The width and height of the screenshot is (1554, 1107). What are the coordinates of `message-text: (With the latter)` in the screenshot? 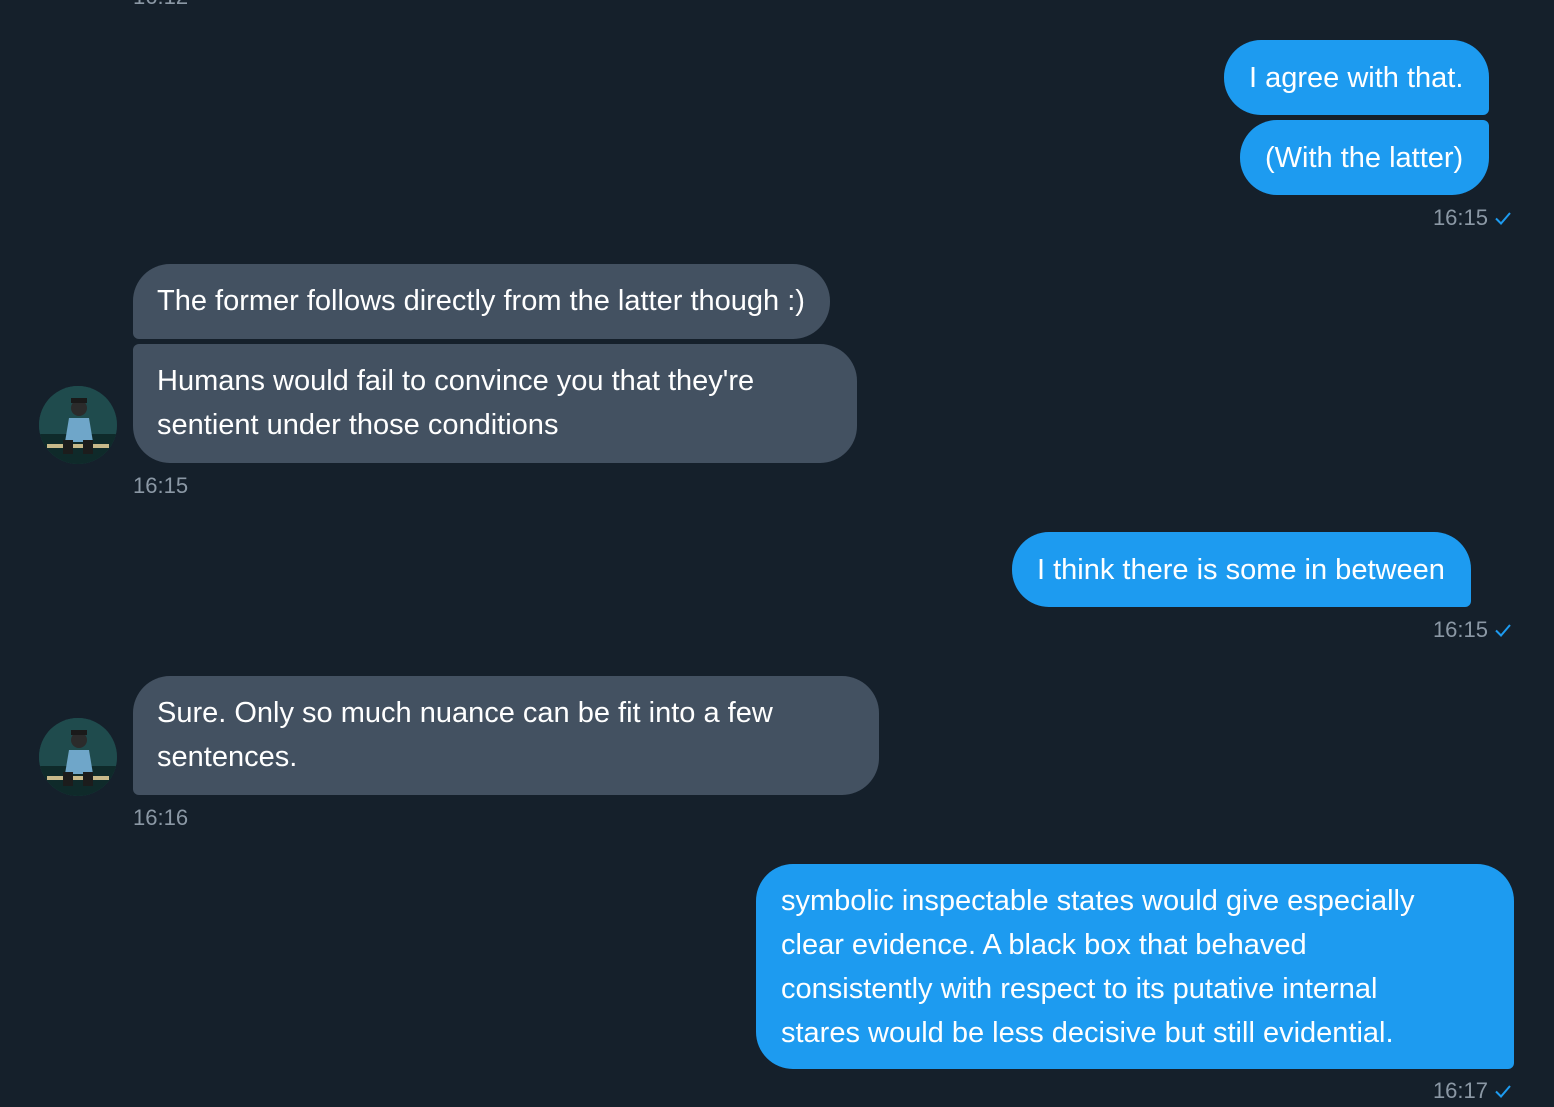 It's located at (1364, 158).